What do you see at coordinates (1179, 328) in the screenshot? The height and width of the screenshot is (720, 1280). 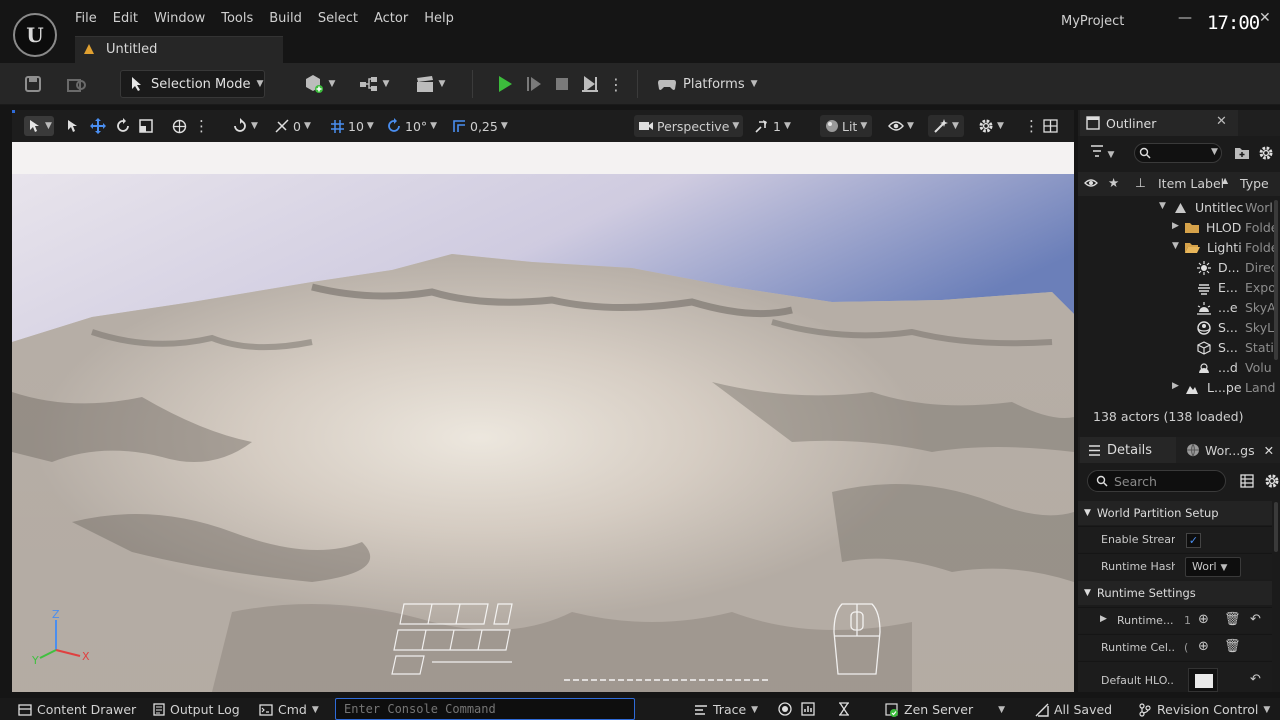 I see `outliner-row: S... SkyL` at bounding box center [1179, 328].